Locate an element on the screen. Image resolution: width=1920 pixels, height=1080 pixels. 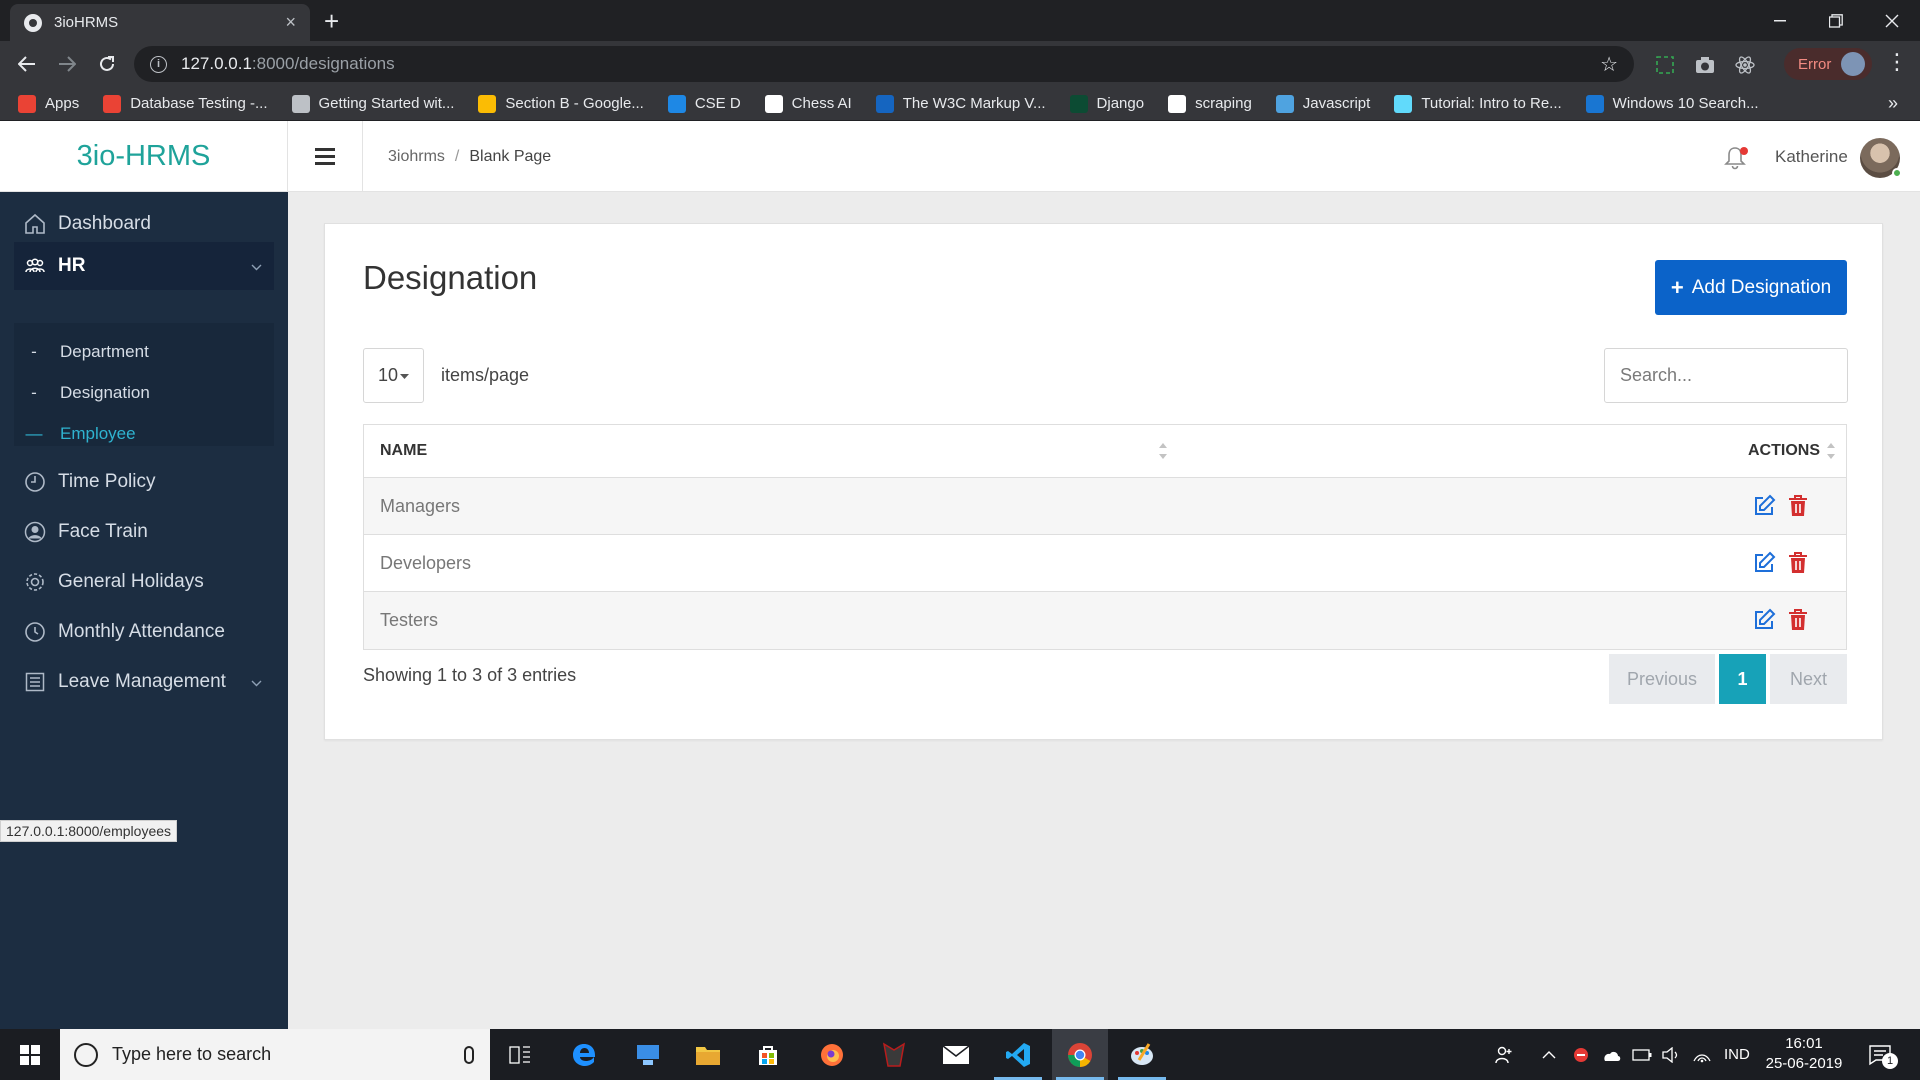
more-bookmarks-icon: » is located at coordinates (1893, 103).